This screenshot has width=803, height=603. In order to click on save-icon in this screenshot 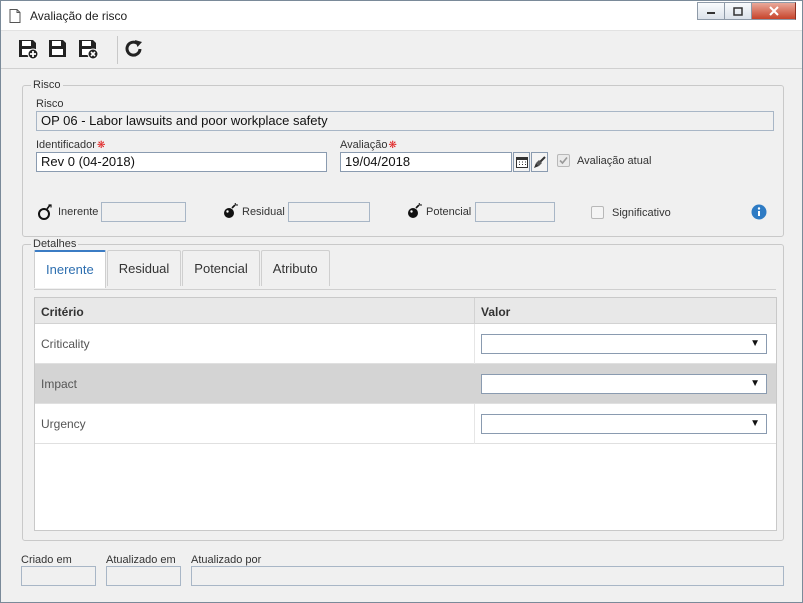, I will do `click(57, 48)`.